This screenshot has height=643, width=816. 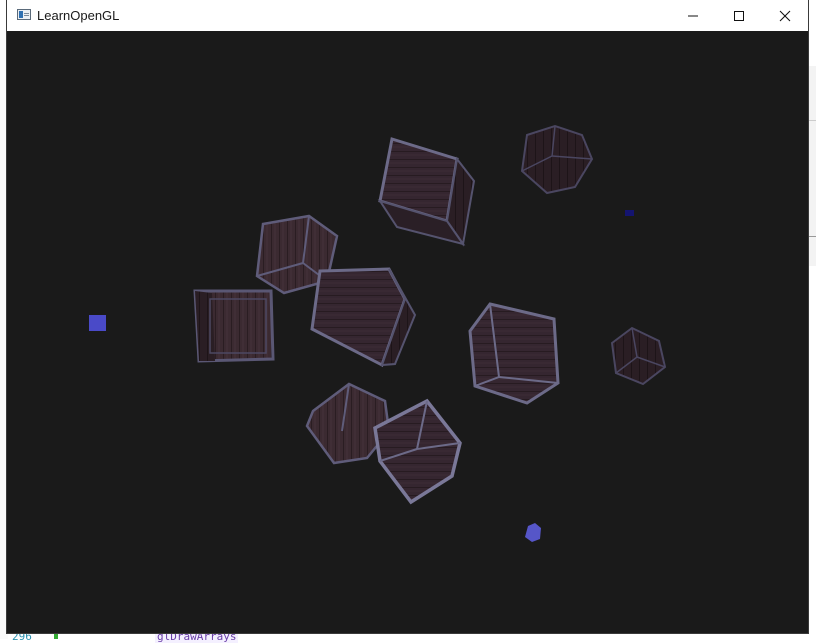 I want to click on close-icon, so click(x=785, y=15).